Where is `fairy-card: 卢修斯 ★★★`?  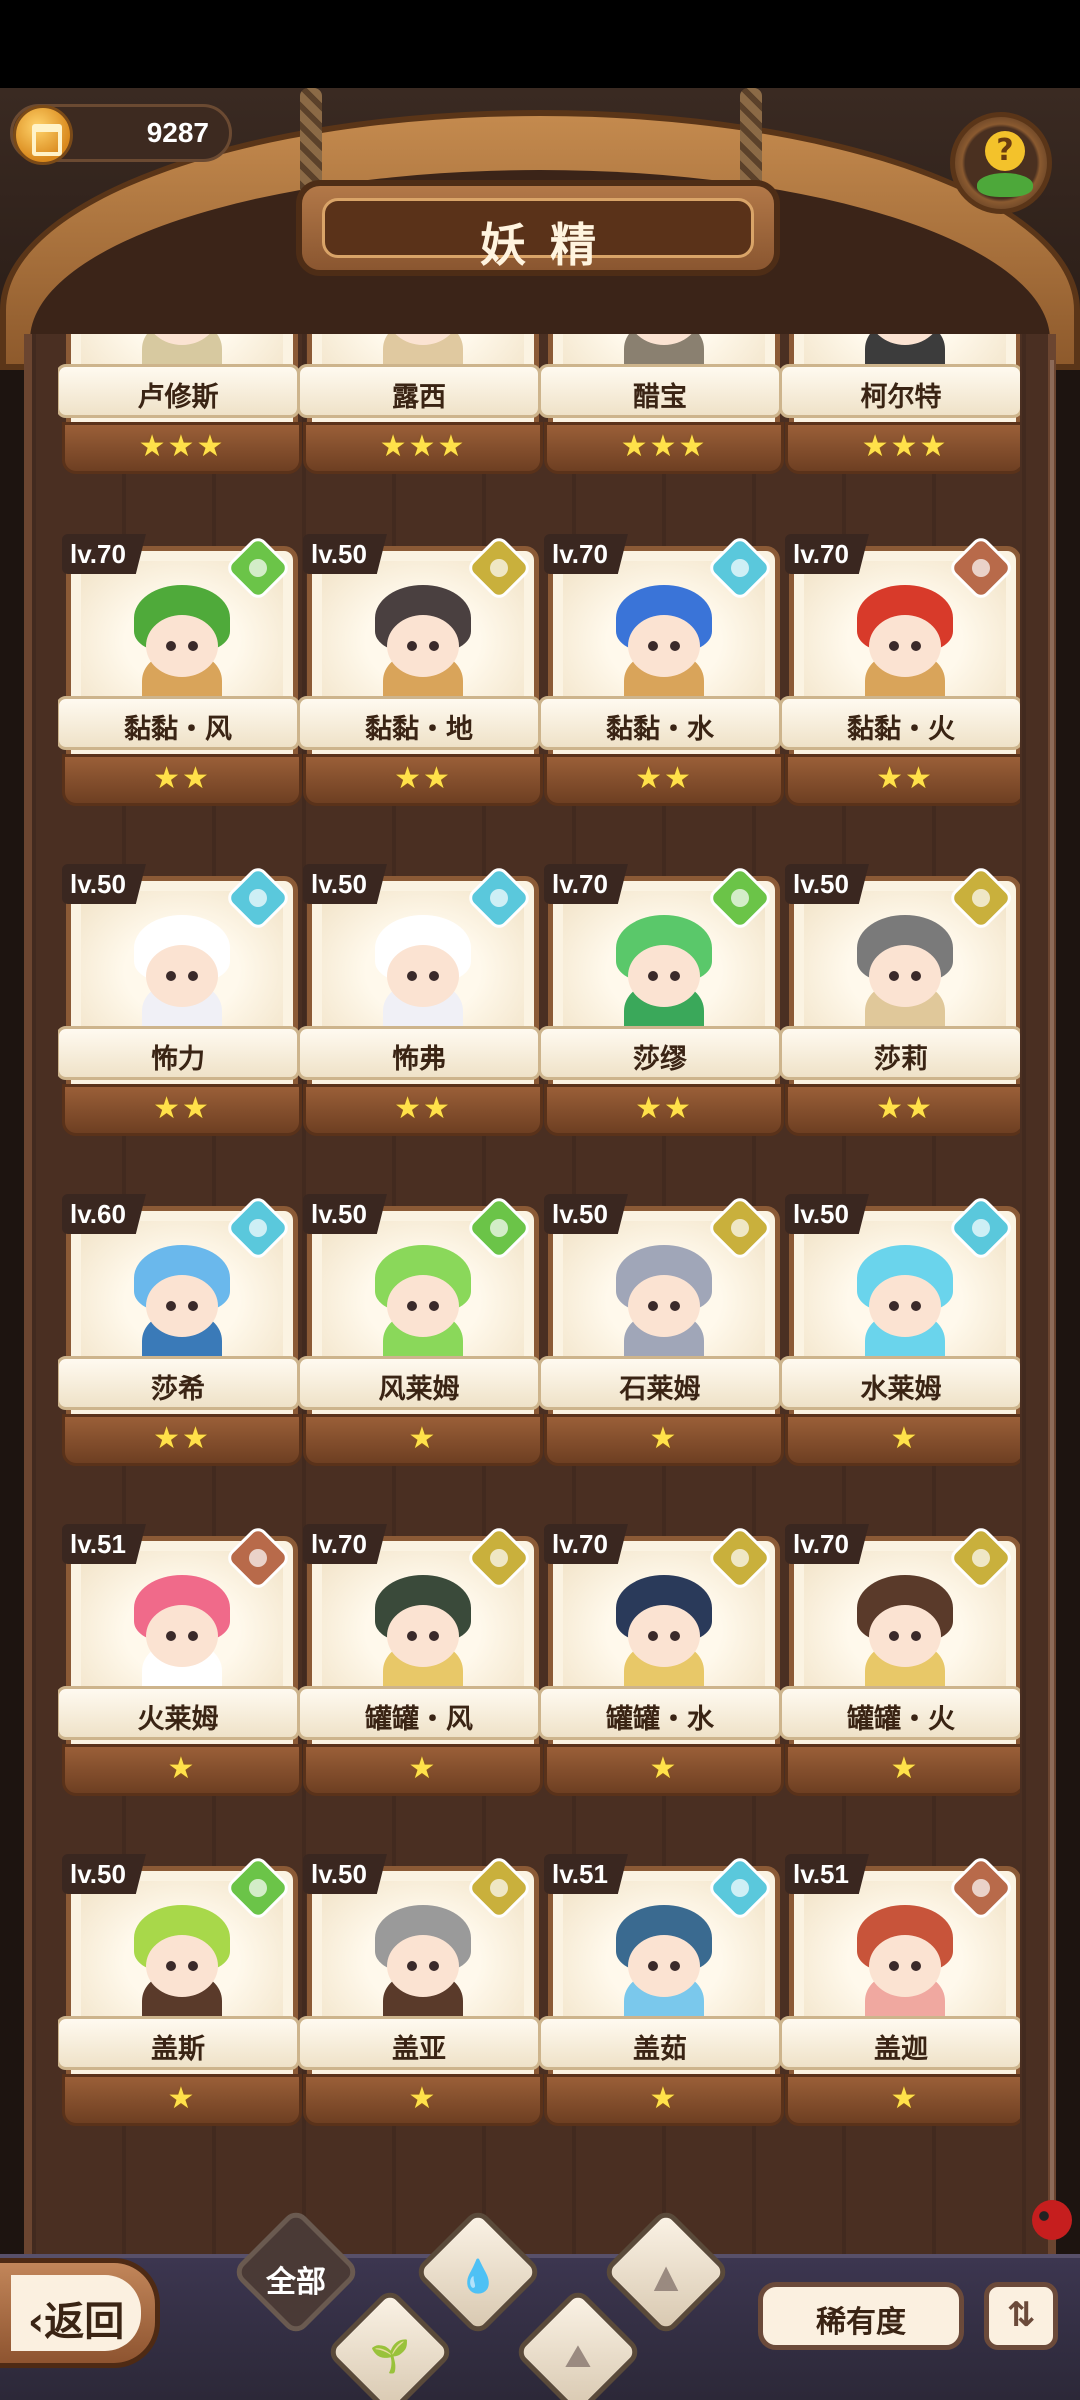
fairy-card: 卢修斯 ★★★ is located at coordinates (180, 409).